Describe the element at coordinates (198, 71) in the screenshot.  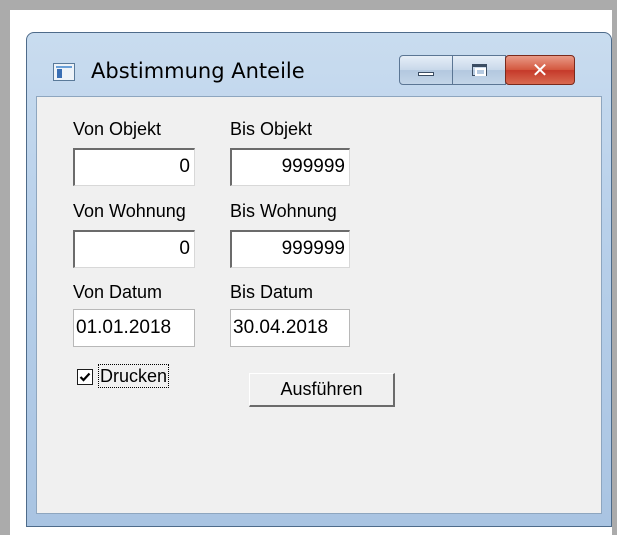
I see `window-title: Abstimmung Anteile` at that location.